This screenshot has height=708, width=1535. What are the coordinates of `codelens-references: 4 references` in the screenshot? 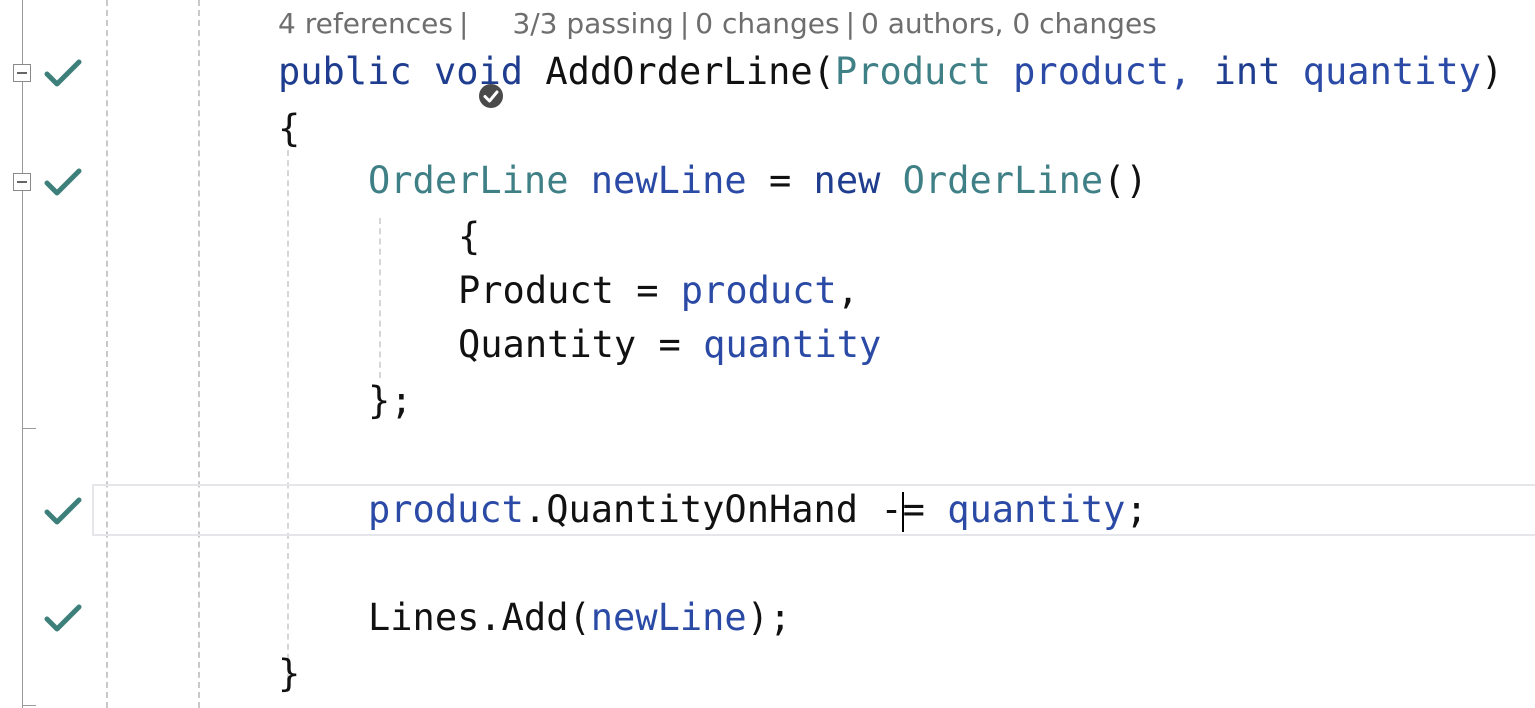 It's located at (365, 24).